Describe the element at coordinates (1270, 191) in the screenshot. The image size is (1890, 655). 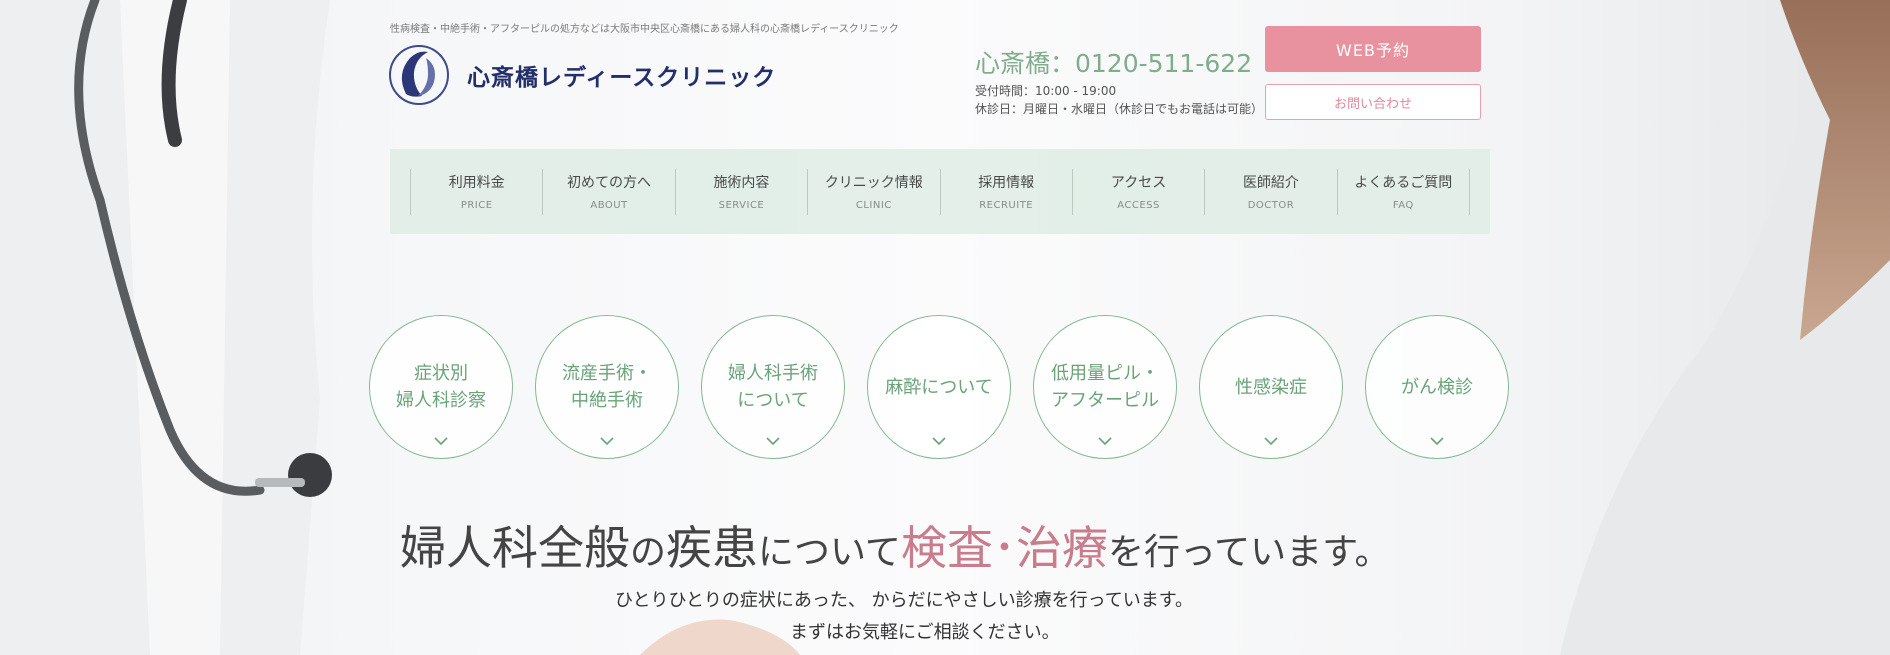
I see `nav-item-doctor: 医師紹介 DOCTOR` at that location.